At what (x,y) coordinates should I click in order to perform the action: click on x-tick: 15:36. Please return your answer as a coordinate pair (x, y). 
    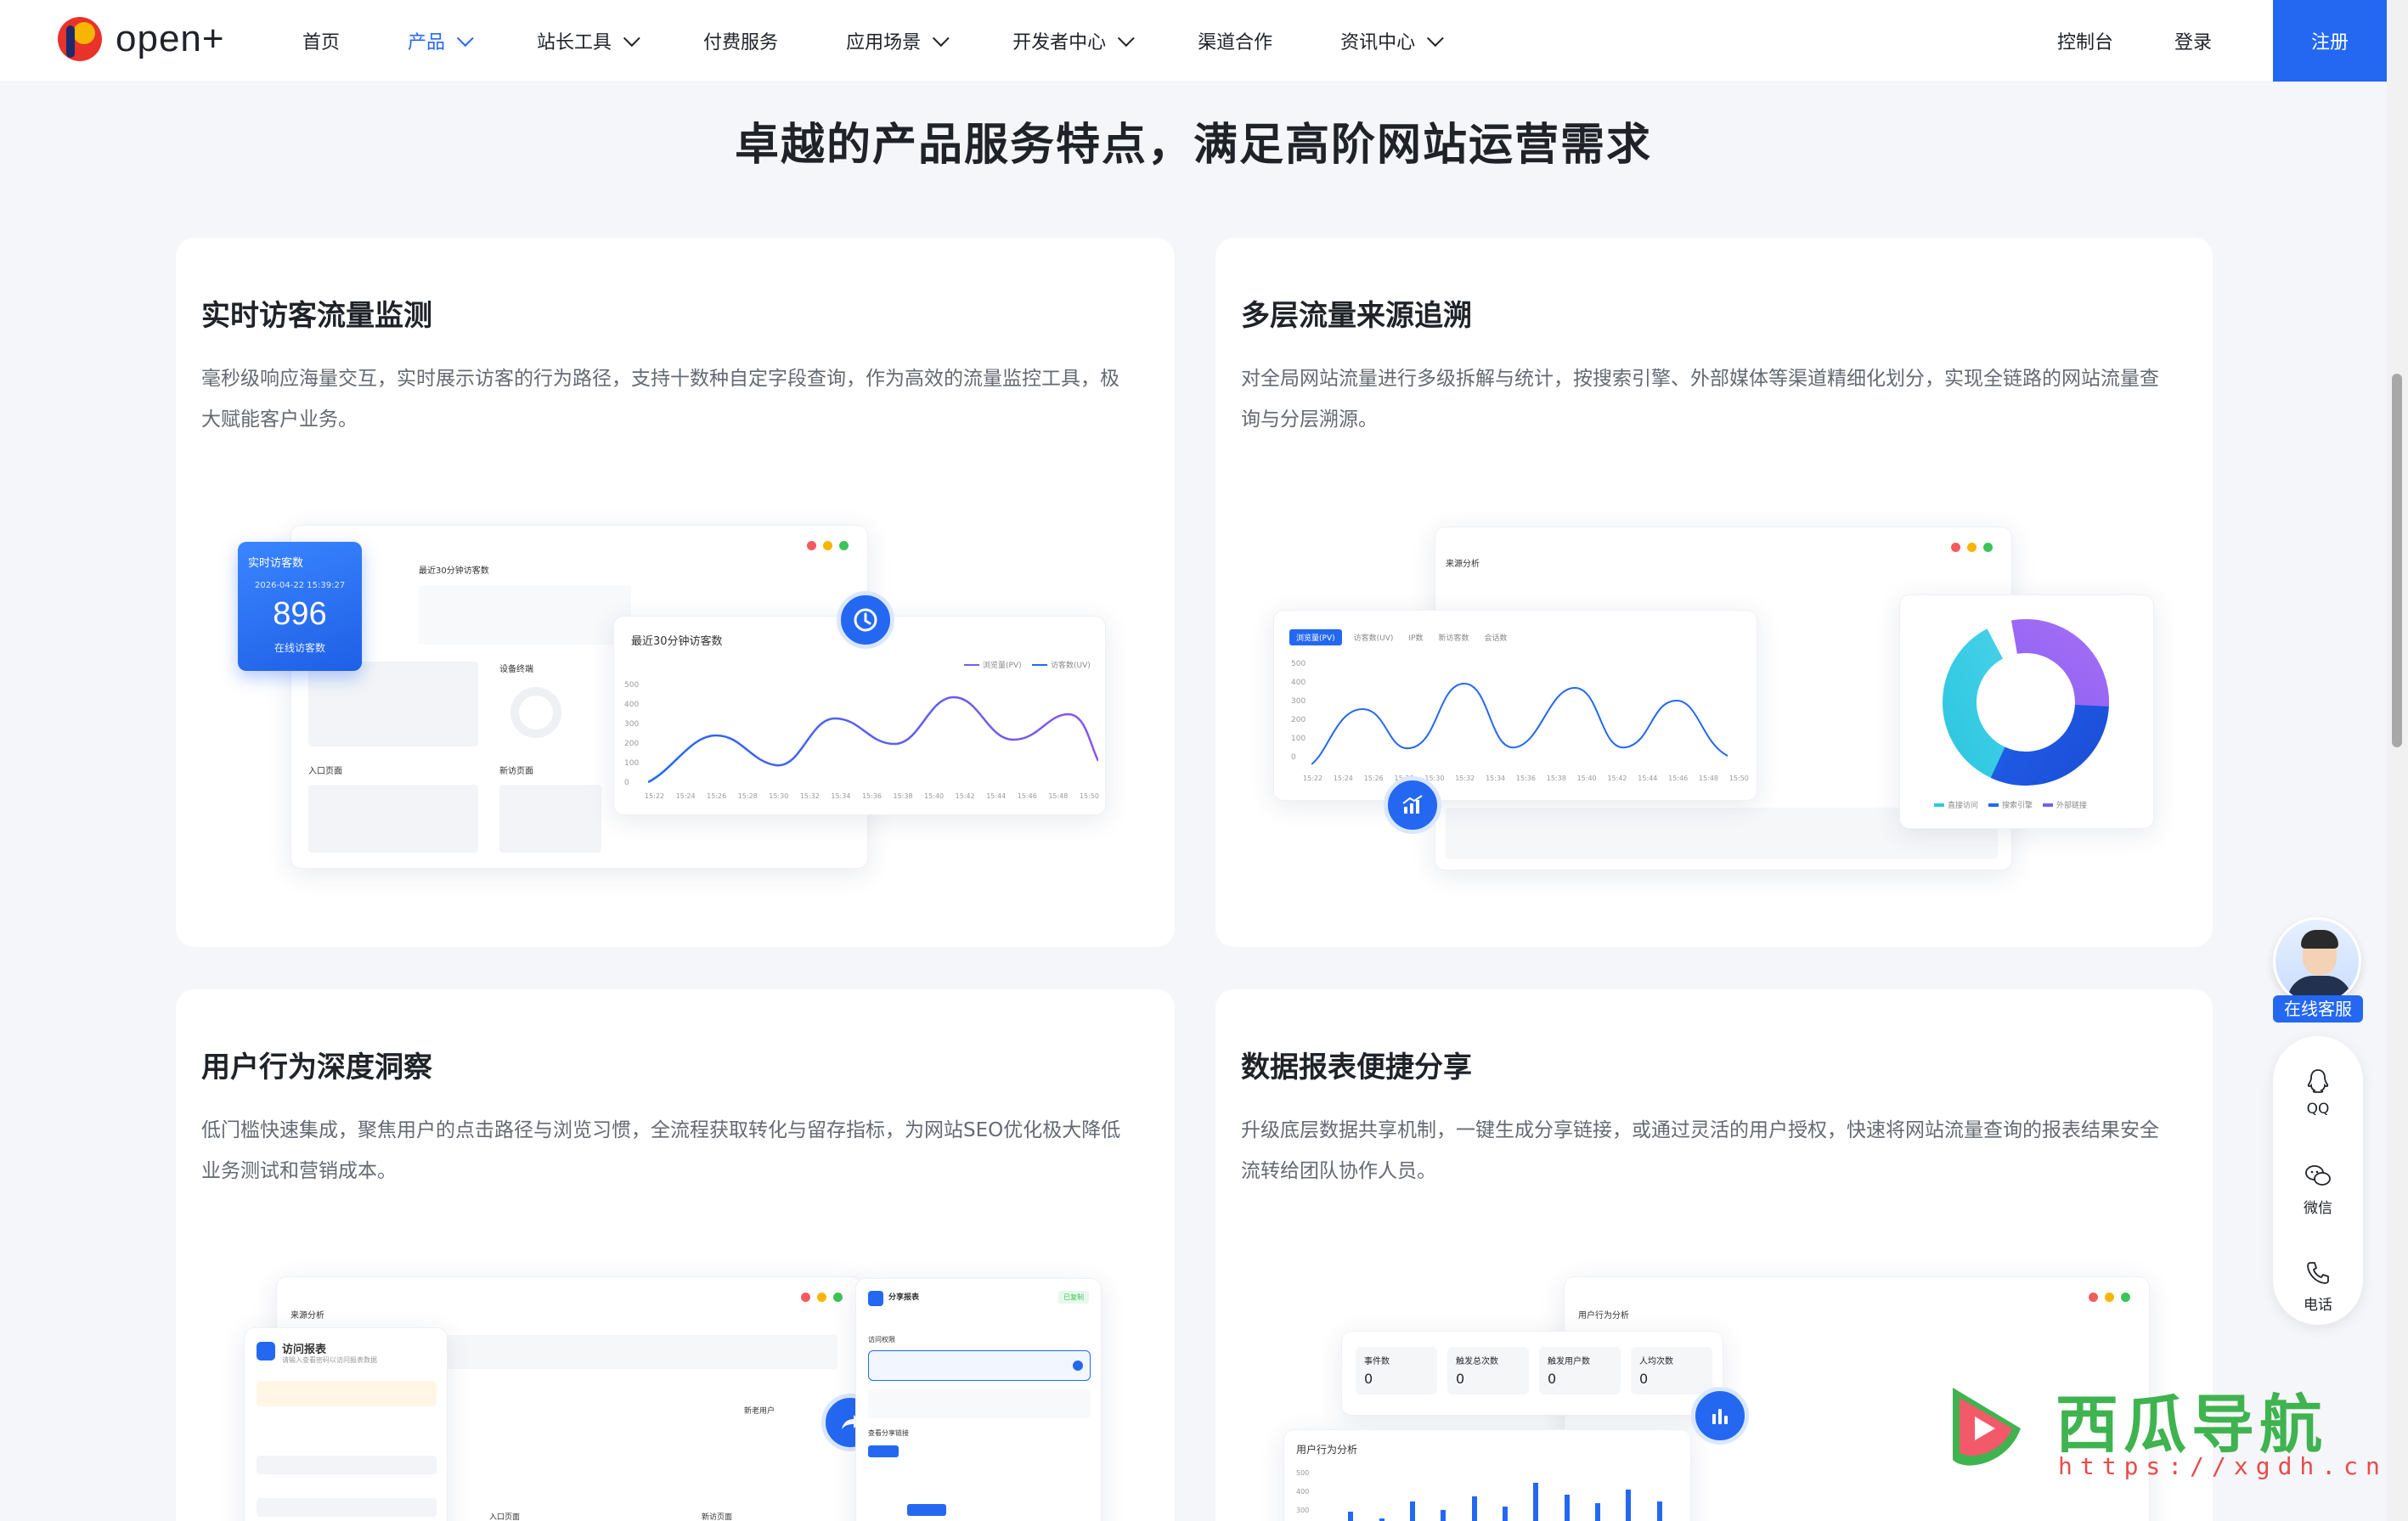
    Looking at the image, I should click on (1526, 778).